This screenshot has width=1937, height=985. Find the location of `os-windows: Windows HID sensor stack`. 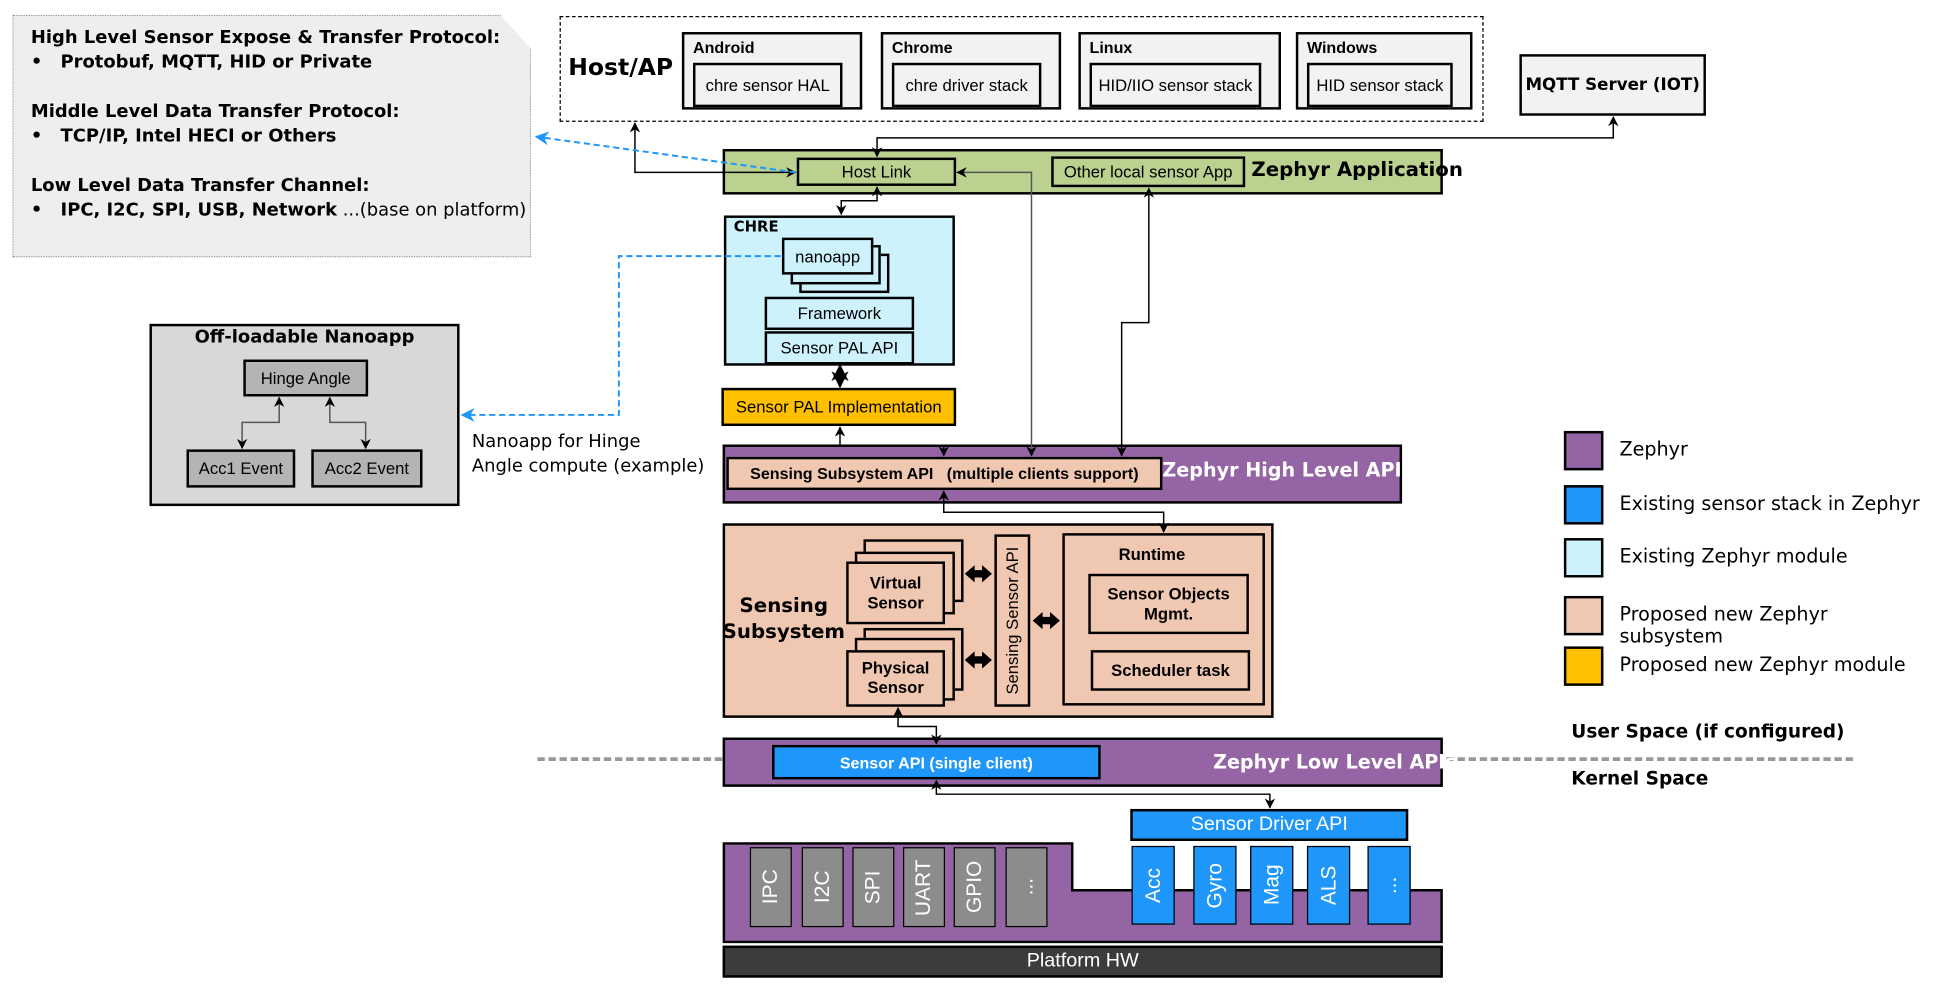

os-windows: Windows HID sensor stack is located at coordinates (1384, 71).